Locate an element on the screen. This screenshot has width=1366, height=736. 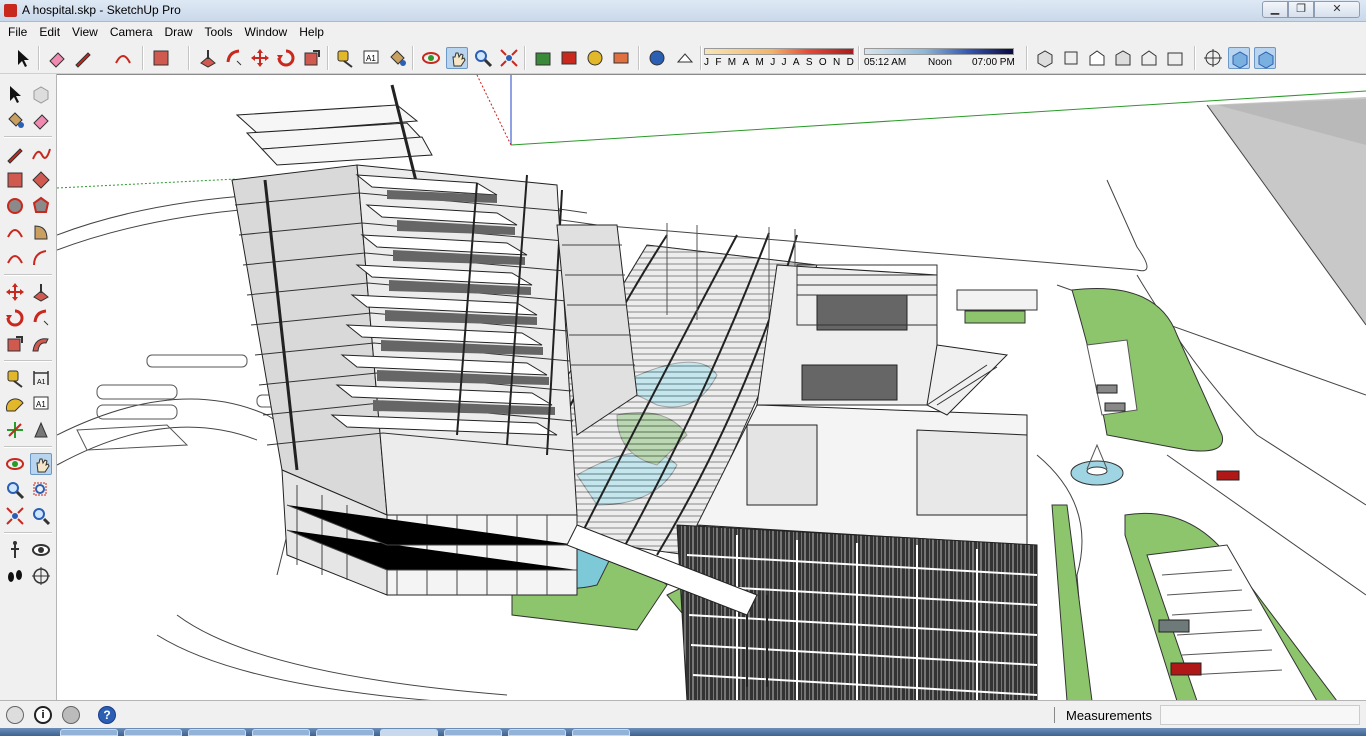
dimension-icon: A1 is located at coordinates (41, 378).